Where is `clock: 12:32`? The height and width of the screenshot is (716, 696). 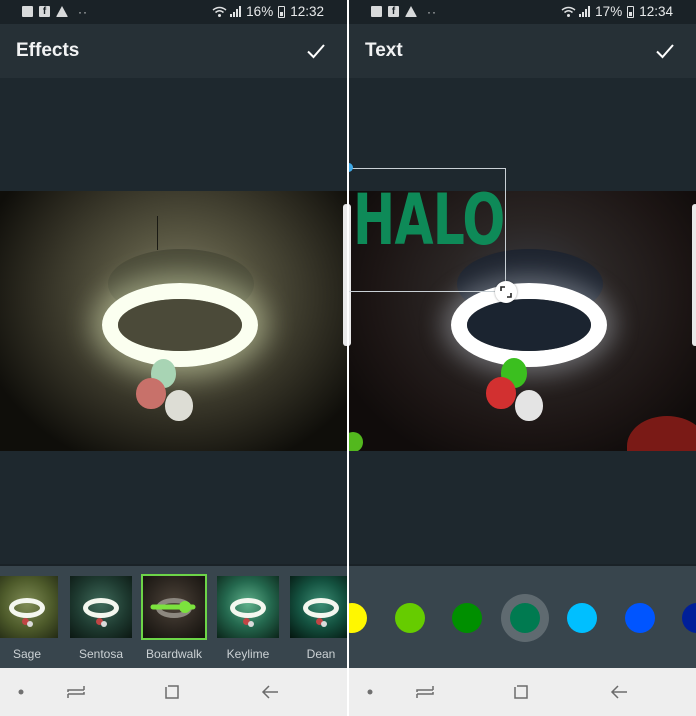
clock: 12:32 is located at coordinates (307, 11).